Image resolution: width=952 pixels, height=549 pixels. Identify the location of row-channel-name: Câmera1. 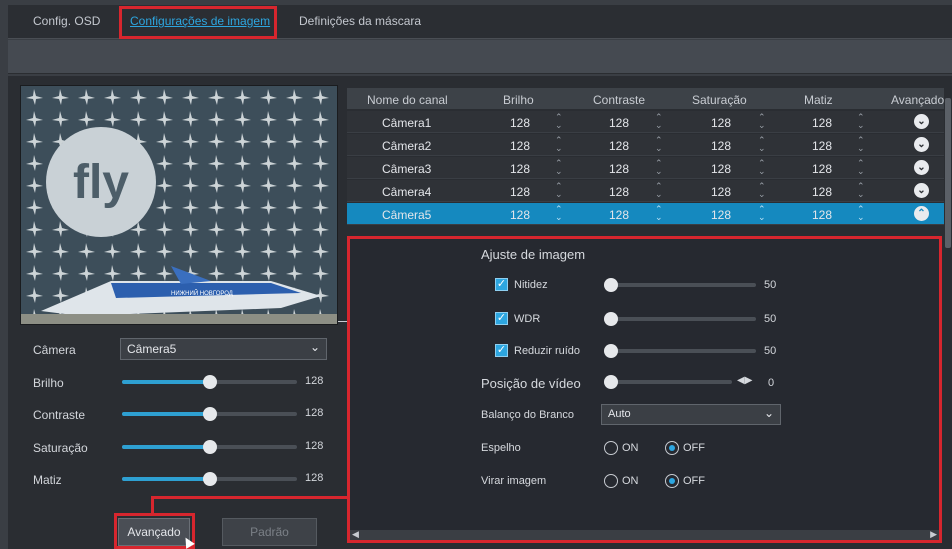
(407, 123).